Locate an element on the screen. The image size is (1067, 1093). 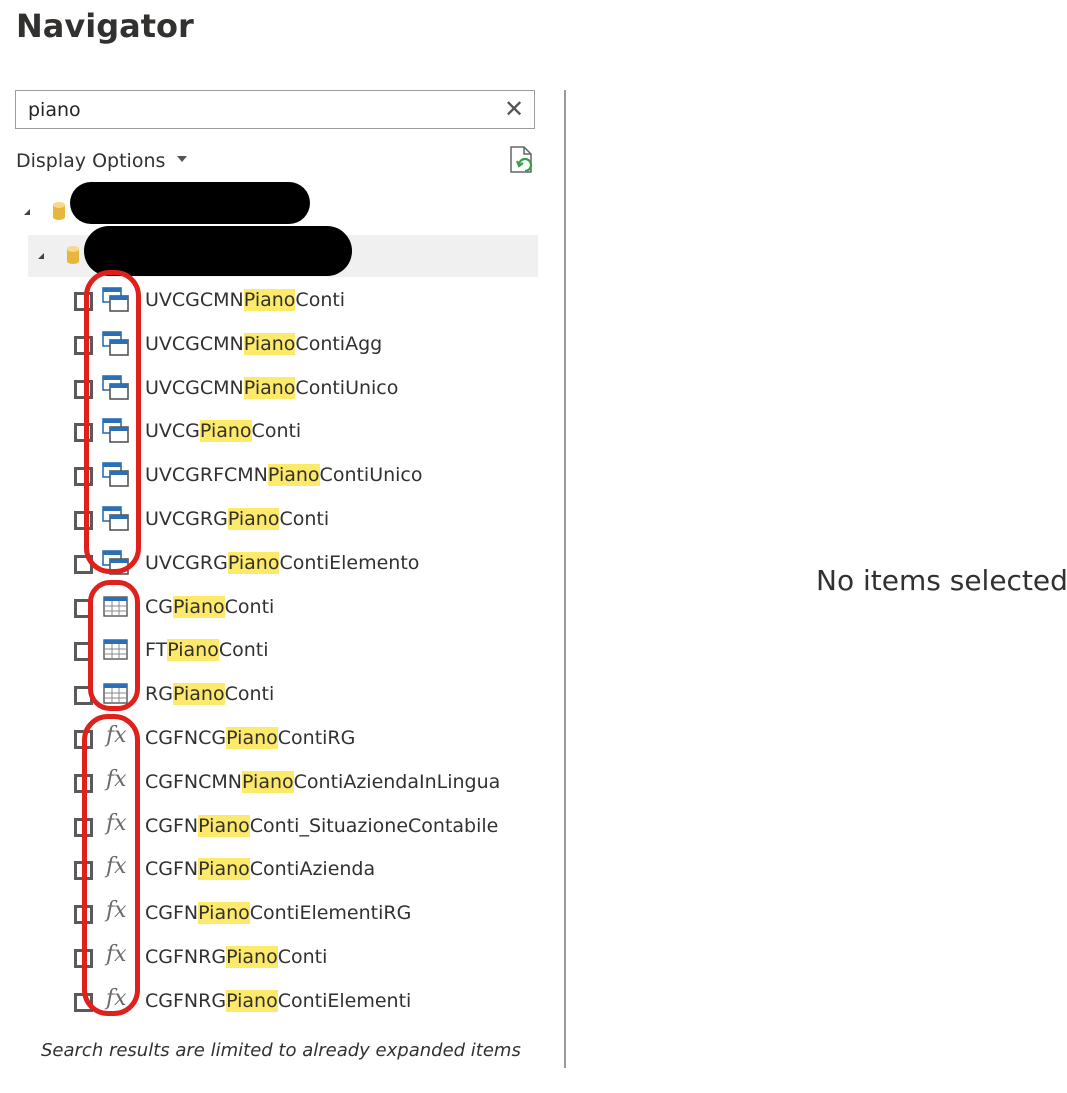
item-label: CGFNRGPianoContiElementi is located at coordinates (278, 1001).